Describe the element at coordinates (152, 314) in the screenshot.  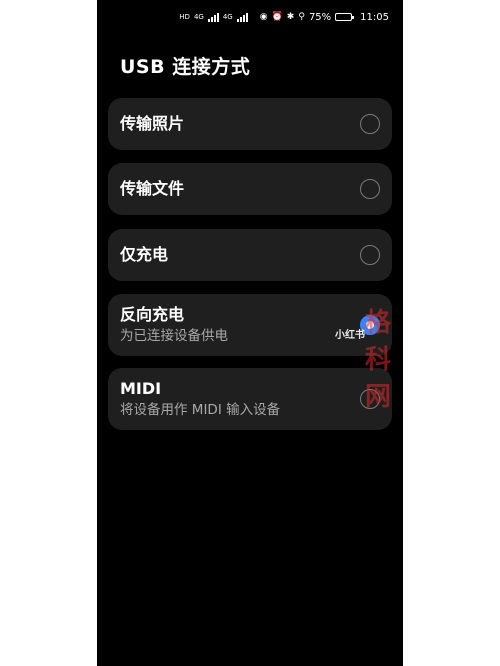
I see `option-label: 反向充电` at that location.